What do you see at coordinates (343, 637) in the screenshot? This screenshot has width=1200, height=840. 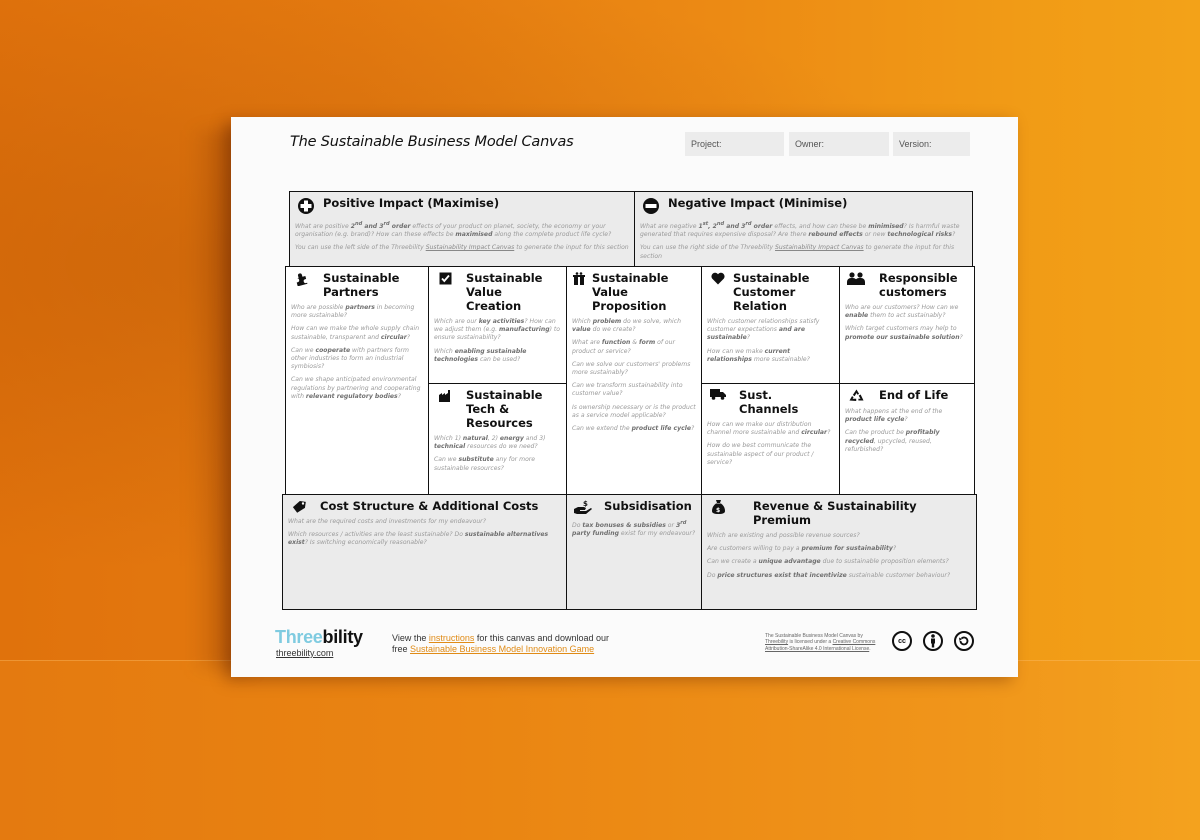 I see `logo-part-bility: bility` at bounding box center [343, 637].